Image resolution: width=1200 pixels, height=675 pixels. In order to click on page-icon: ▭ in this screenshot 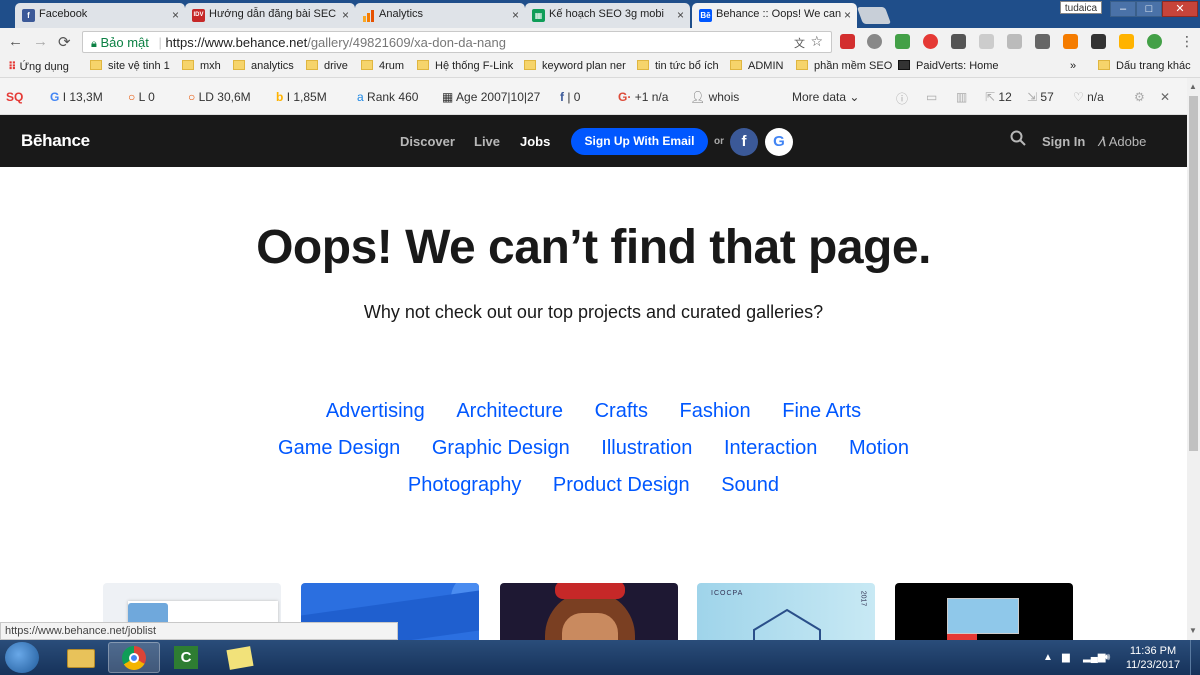, I will do `click(931, 97)`.